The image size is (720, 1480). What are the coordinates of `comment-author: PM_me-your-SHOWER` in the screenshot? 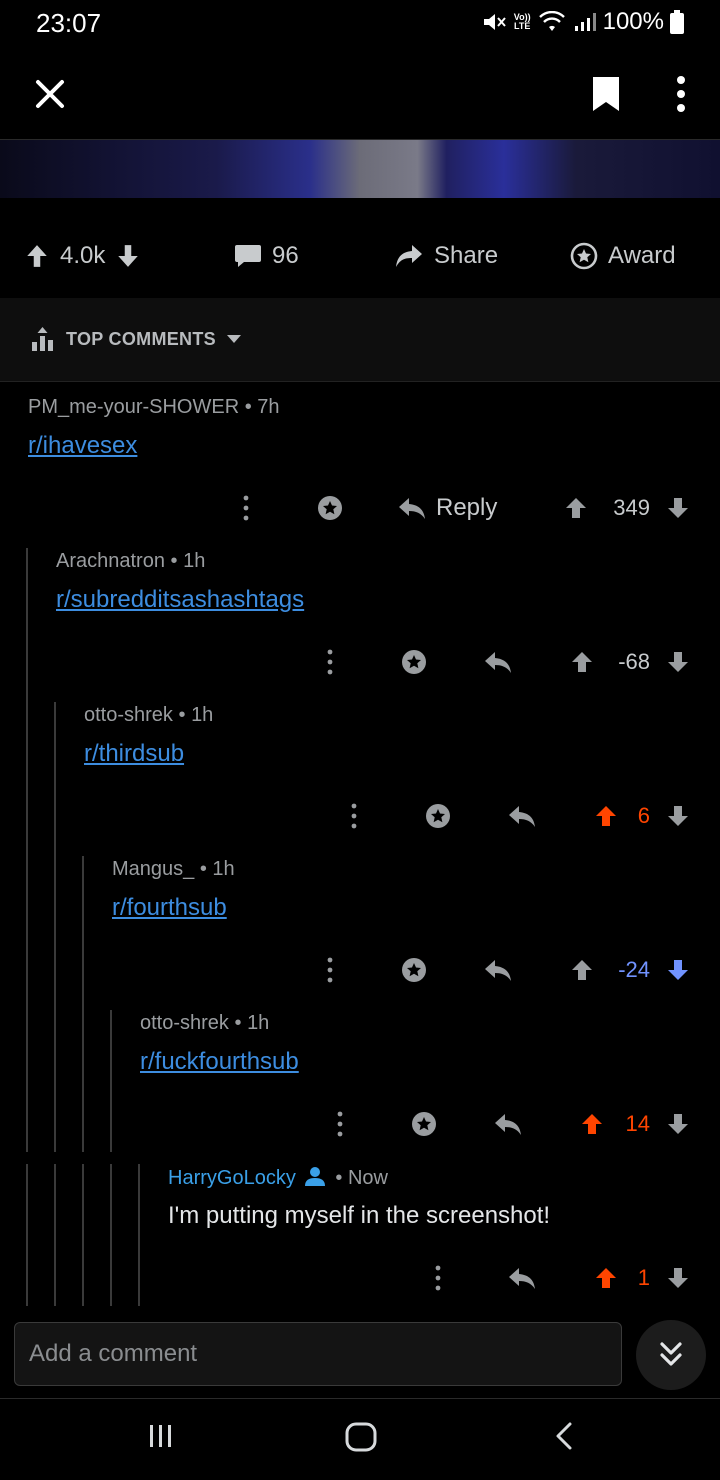 It's located at (133, 407).